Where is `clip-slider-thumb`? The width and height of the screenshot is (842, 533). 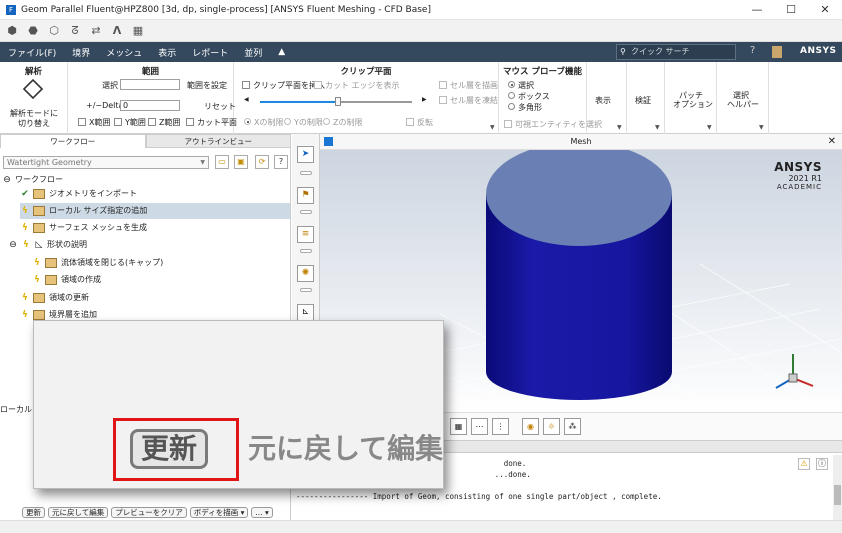 clip-slider-thumb is located at coordinates (338, 101).